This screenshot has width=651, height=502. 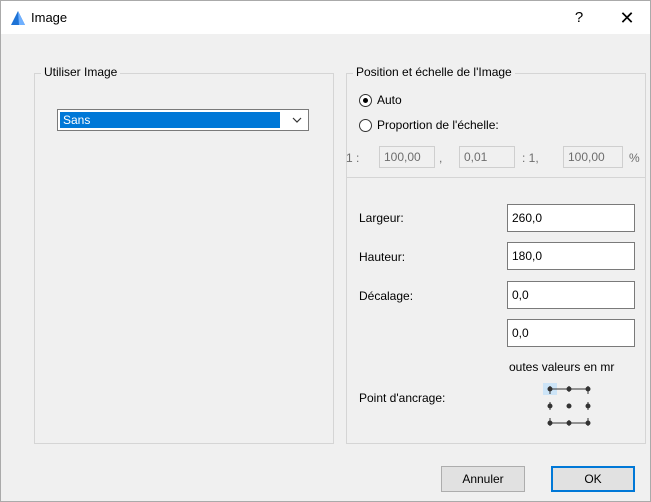 What do you see at coordinates (571, 218) in the screenshot?
I see `width-input: 260,0` at bounding box center [571, 218].